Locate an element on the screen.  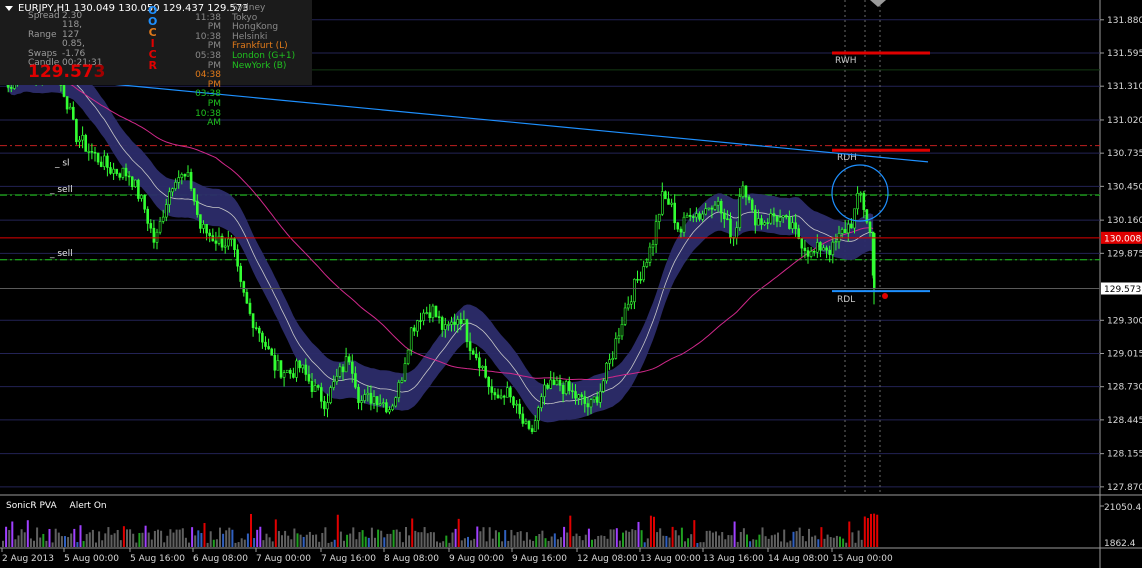
y-tick-label: 129.015 is located at coordinates (1124, 354).